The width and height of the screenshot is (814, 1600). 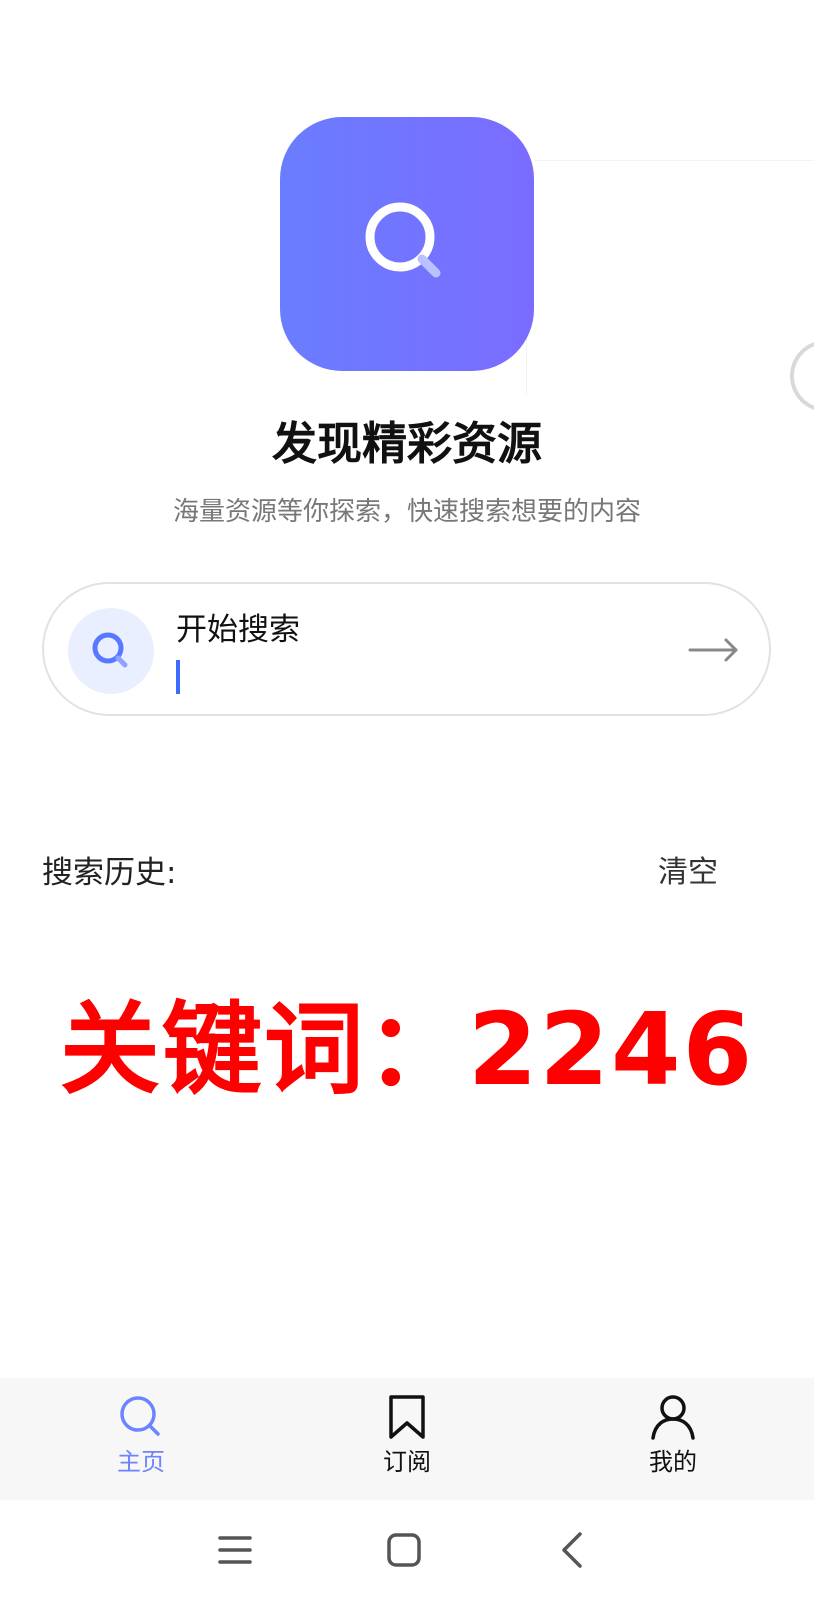 What do you see at coordinates (673, 1462) in the screenshot?
I see `tab-profile-label: 我的` at bounding box center [673, 1462].